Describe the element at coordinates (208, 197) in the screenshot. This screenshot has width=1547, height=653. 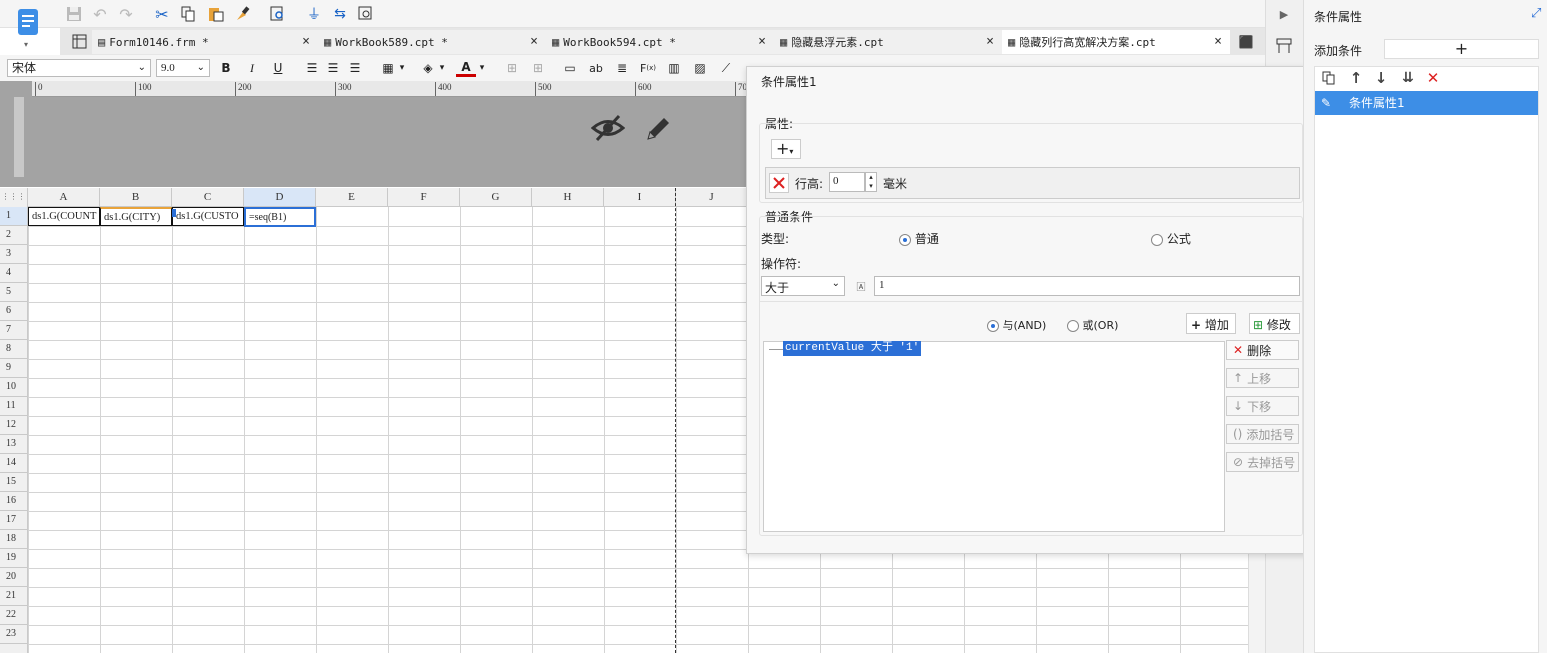
I see `column-header: C` at that location.